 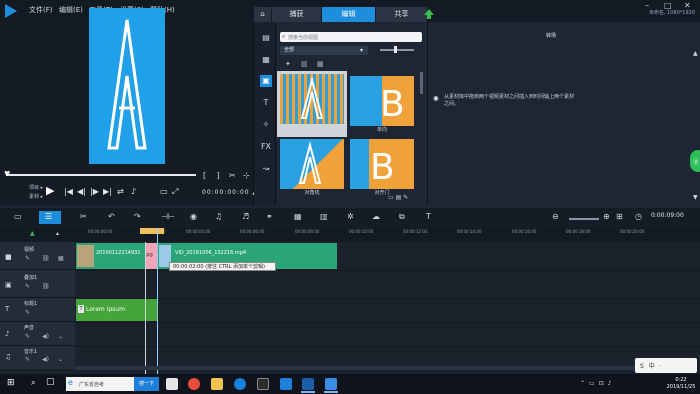 I want to click on apply-random-icon: ▥, so click(x=304, y=64).